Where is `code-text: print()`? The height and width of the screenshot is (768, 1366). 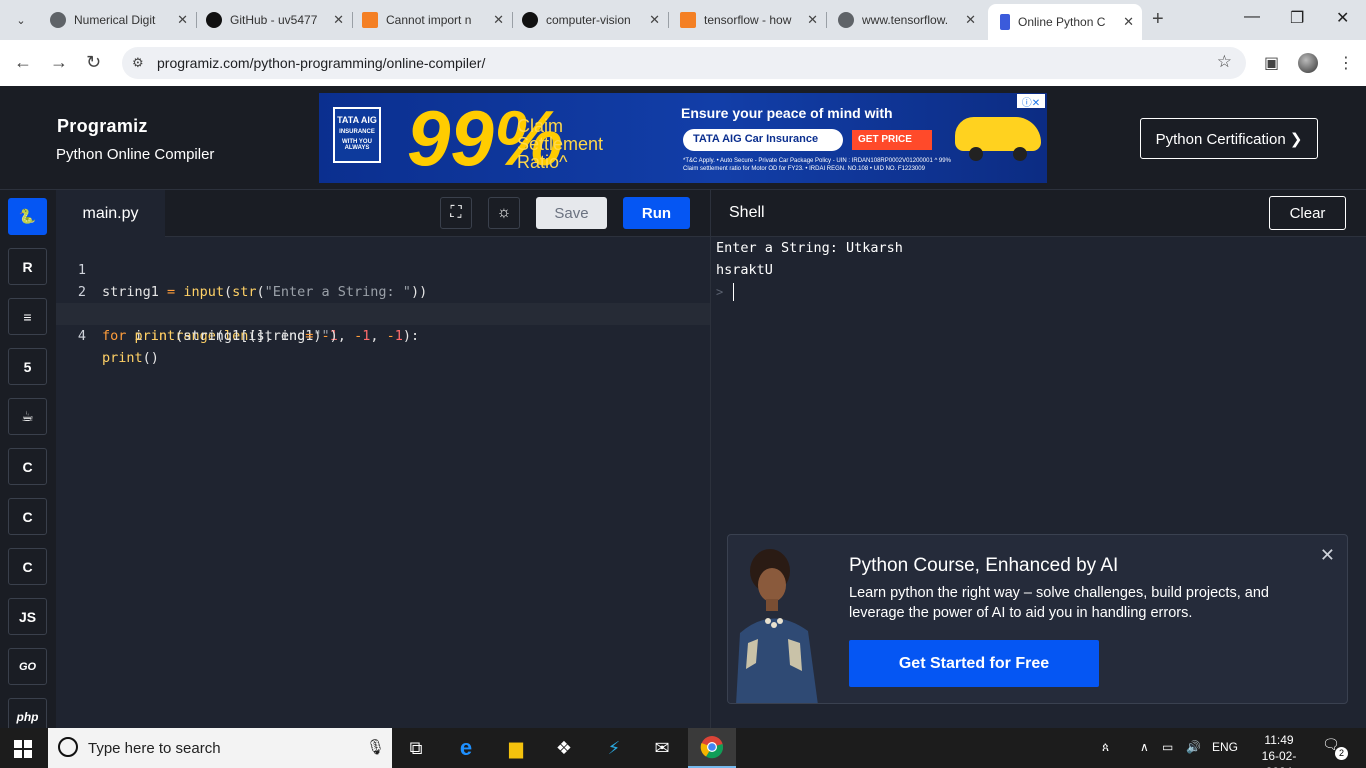
code-text: print() is located at coordinates (130, 358).